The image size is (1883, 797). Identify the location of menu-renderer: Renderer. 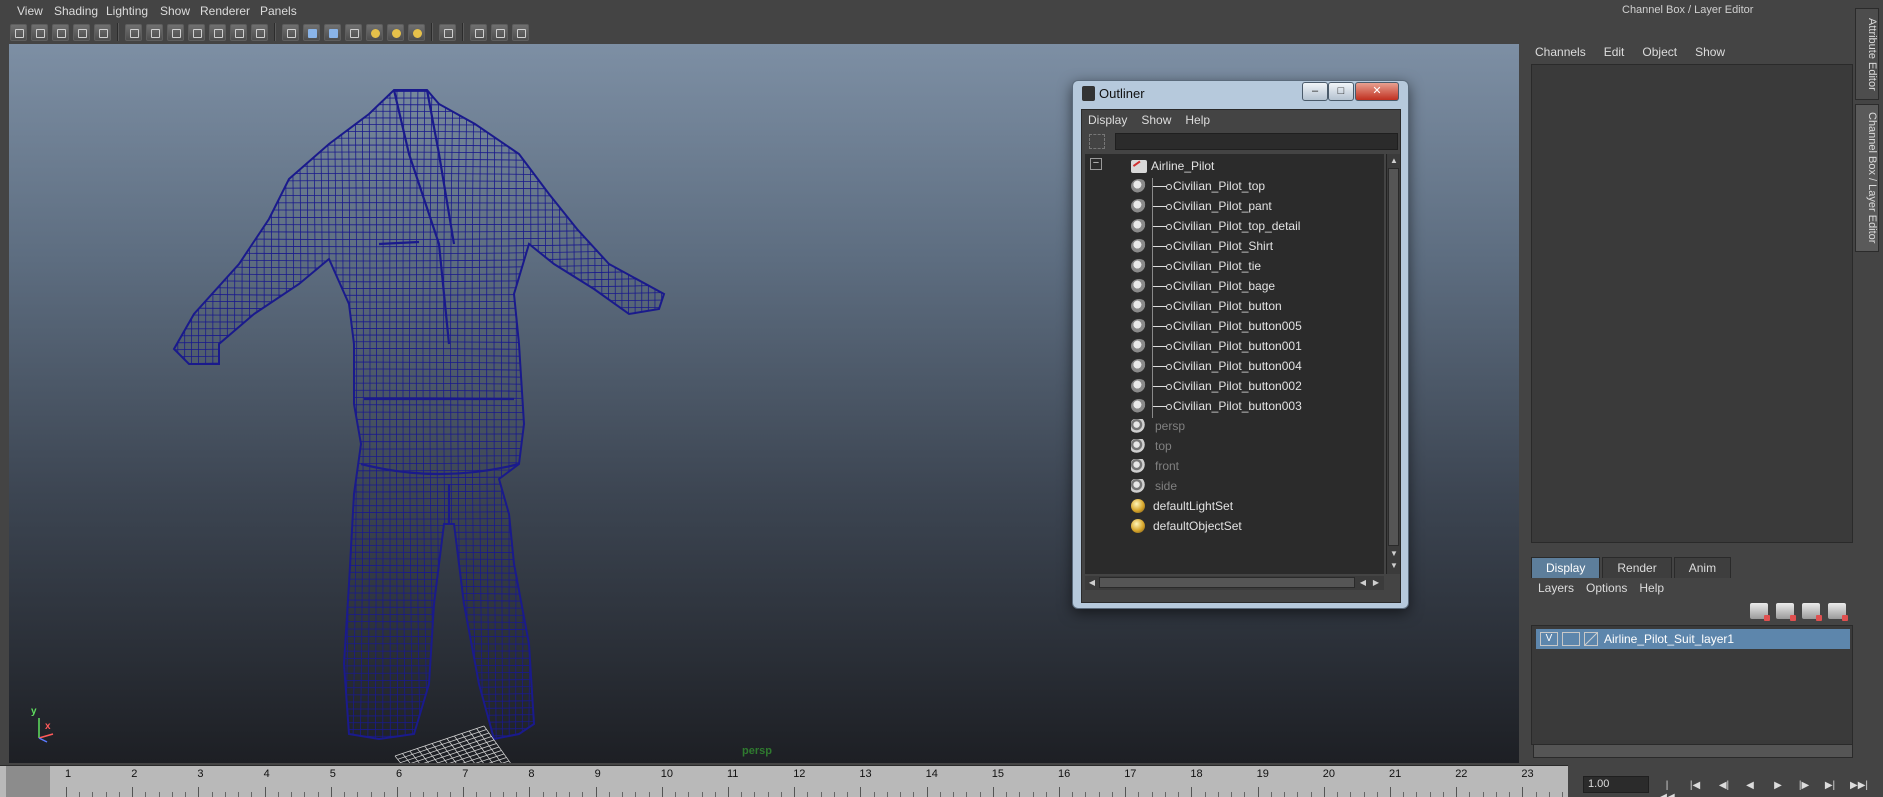
(225, 11).